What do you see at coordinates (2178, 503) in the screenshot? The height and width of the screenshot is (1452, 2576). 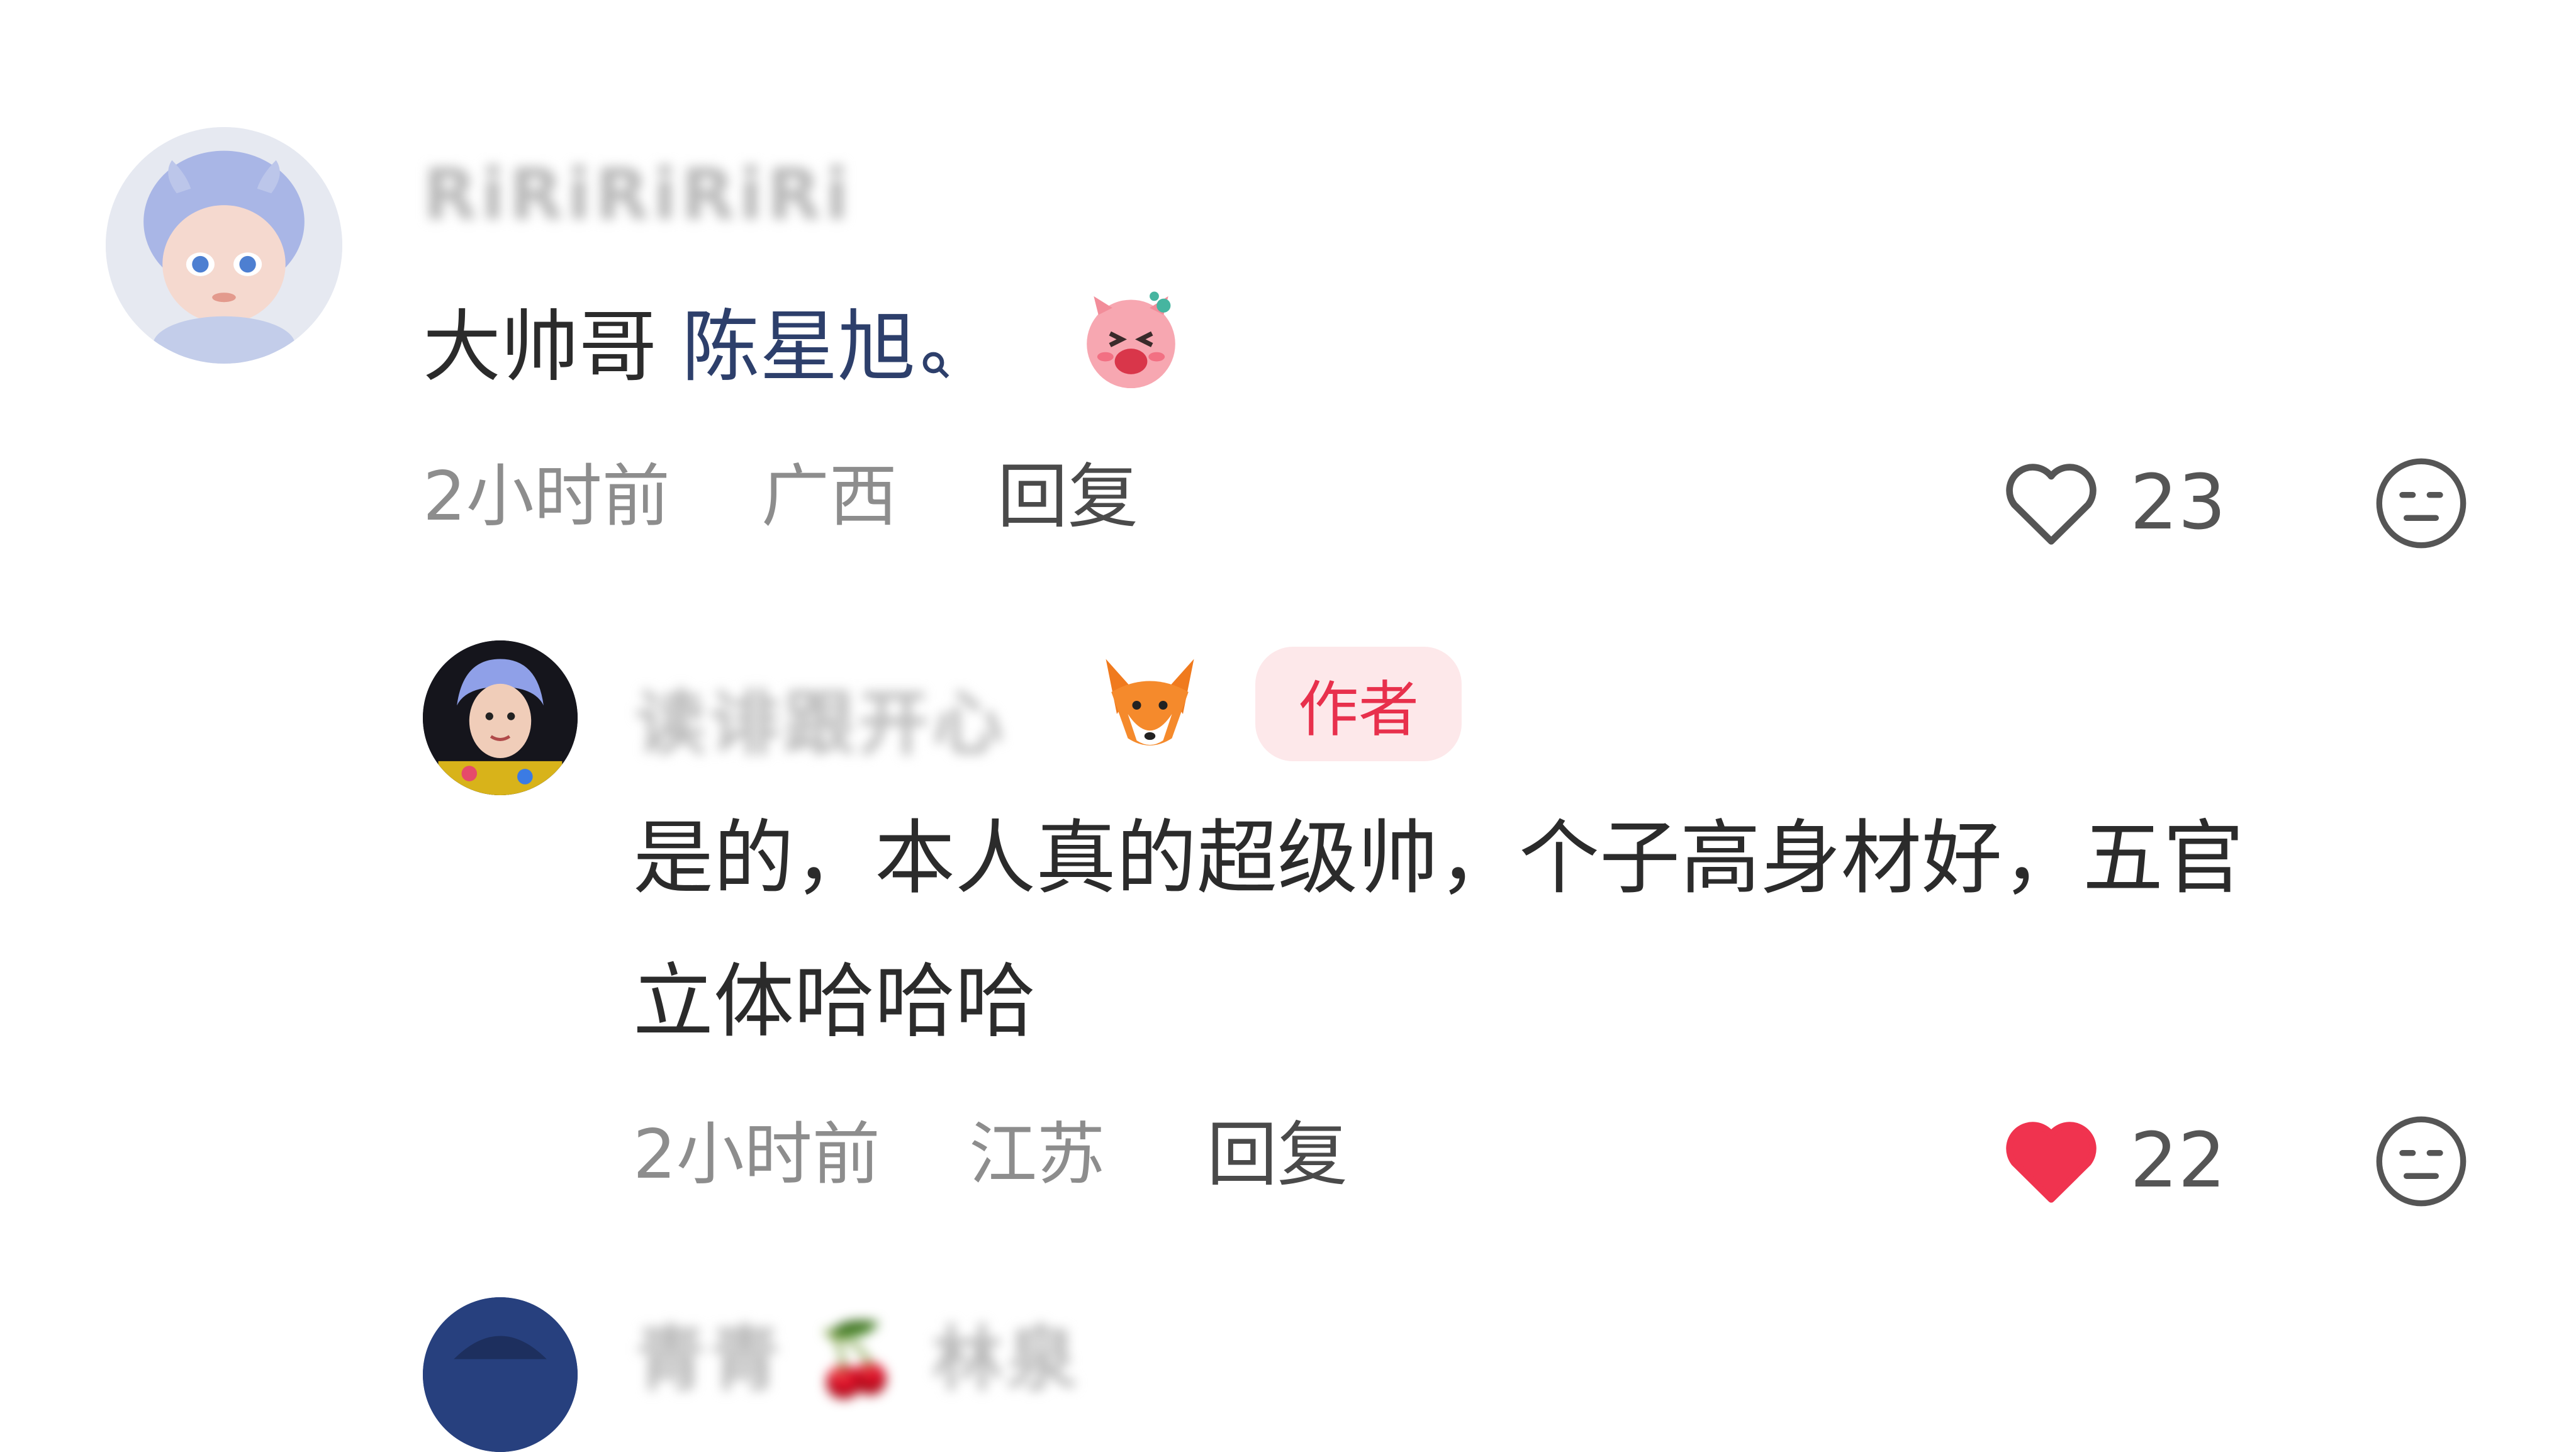 I see `like-count: 23` at bounding box center [2178, 503].